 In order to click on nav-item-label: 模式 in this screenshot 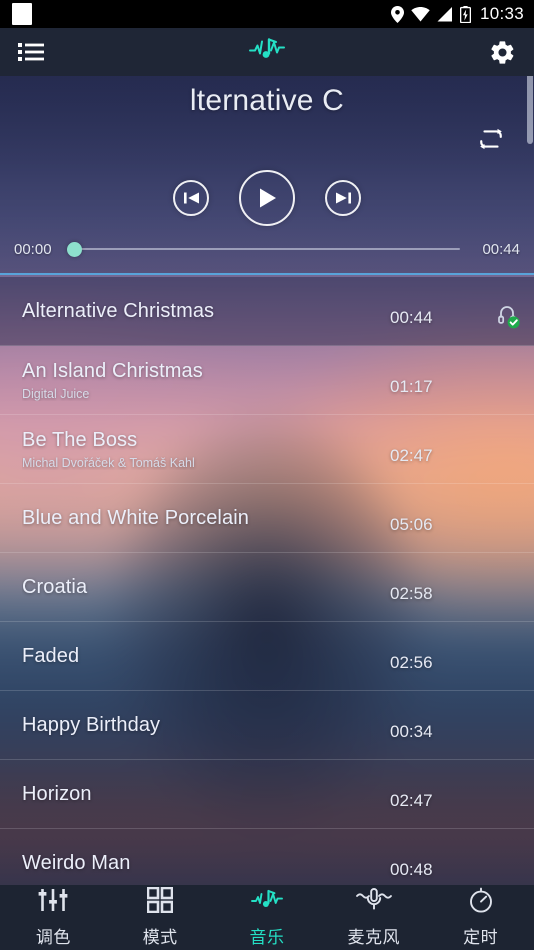, I will do `click(160, 937)`.